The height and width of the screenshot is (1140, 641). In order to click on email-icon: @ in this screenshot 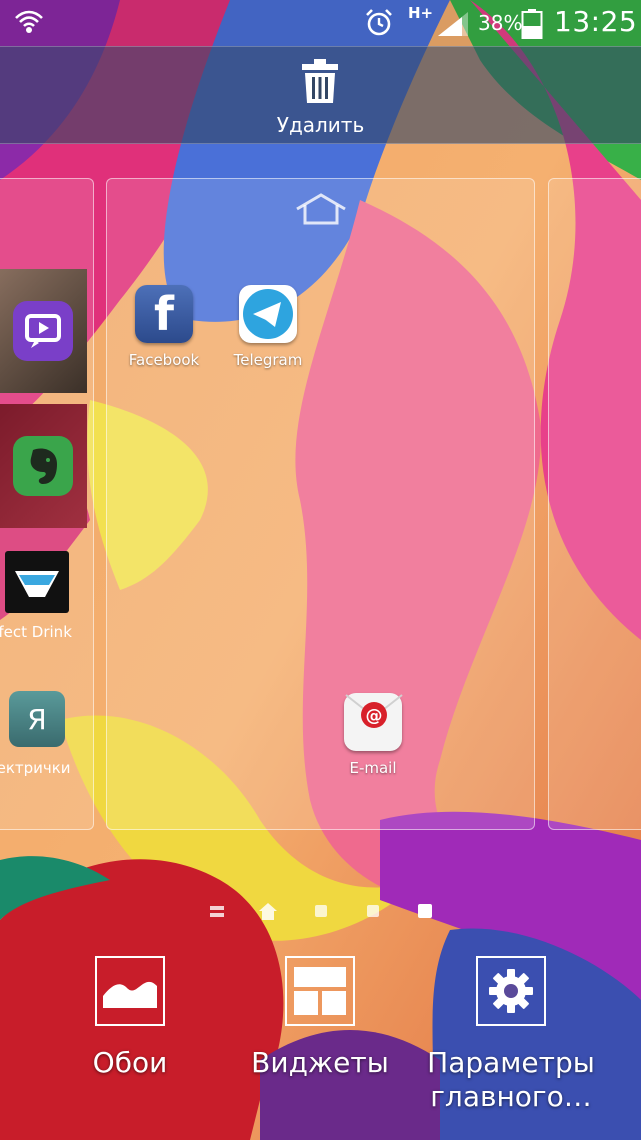, I will do `click(373, 722)`.